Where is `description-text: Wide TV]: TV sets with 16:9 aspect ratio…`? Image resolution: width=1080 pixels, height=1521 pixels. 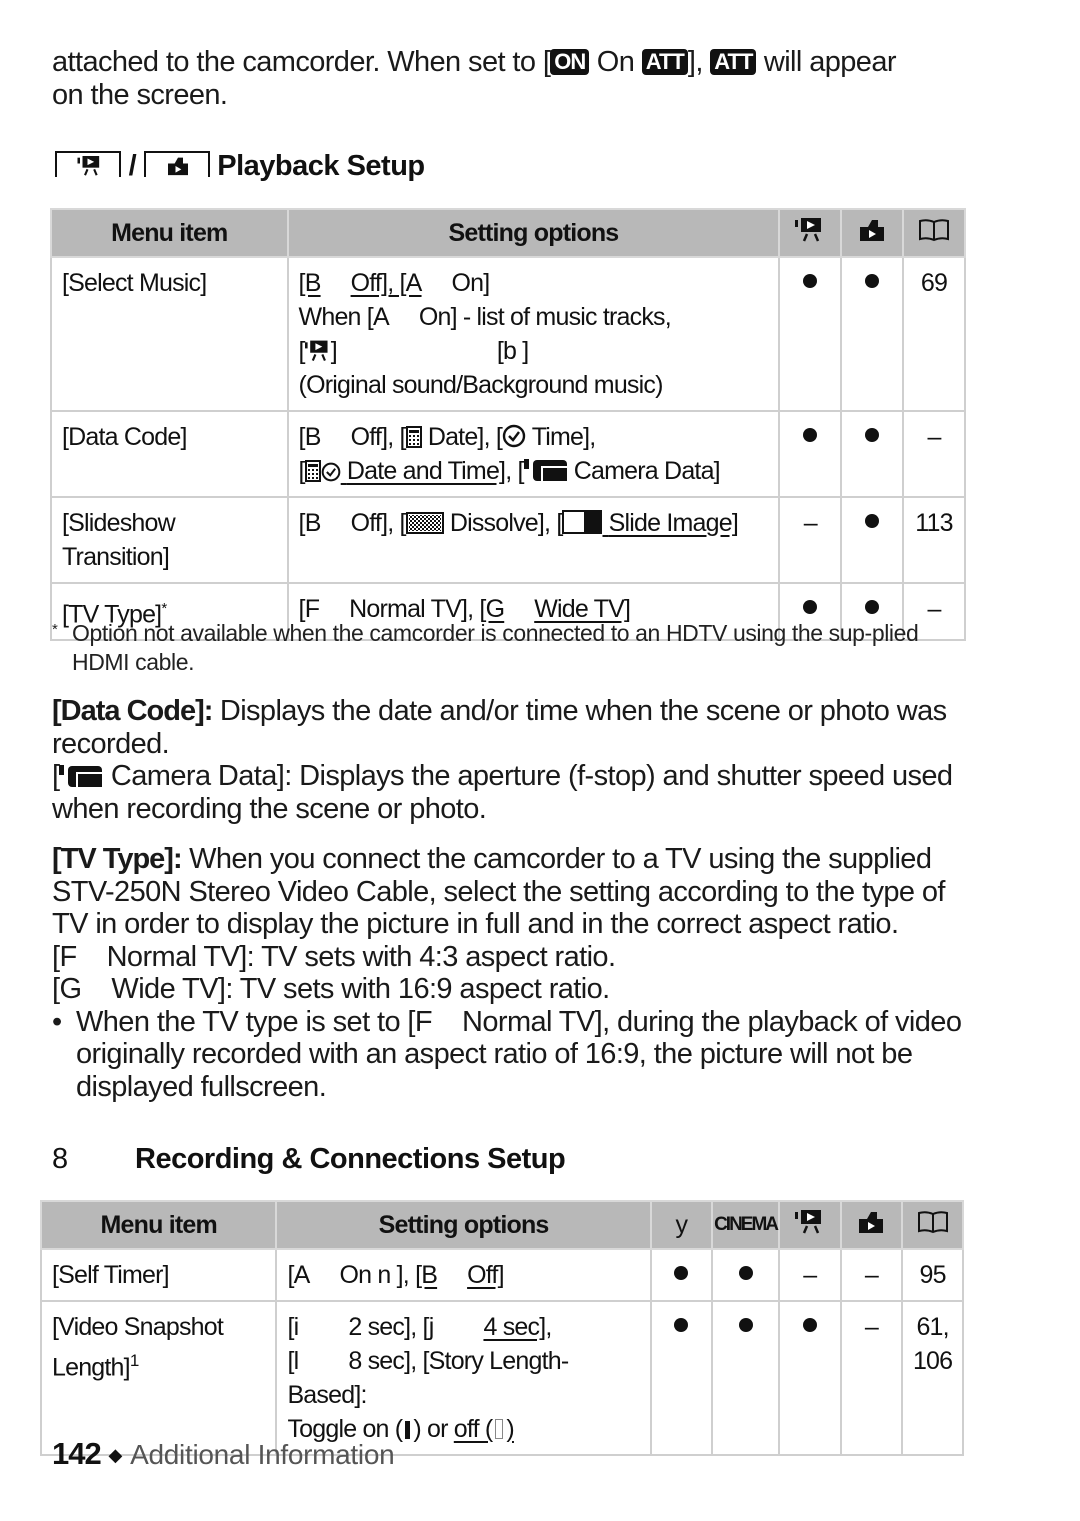
description-text: Wide TV]: TV sets with 16:9 aspect ratio… is located at coordinates (360, 989).